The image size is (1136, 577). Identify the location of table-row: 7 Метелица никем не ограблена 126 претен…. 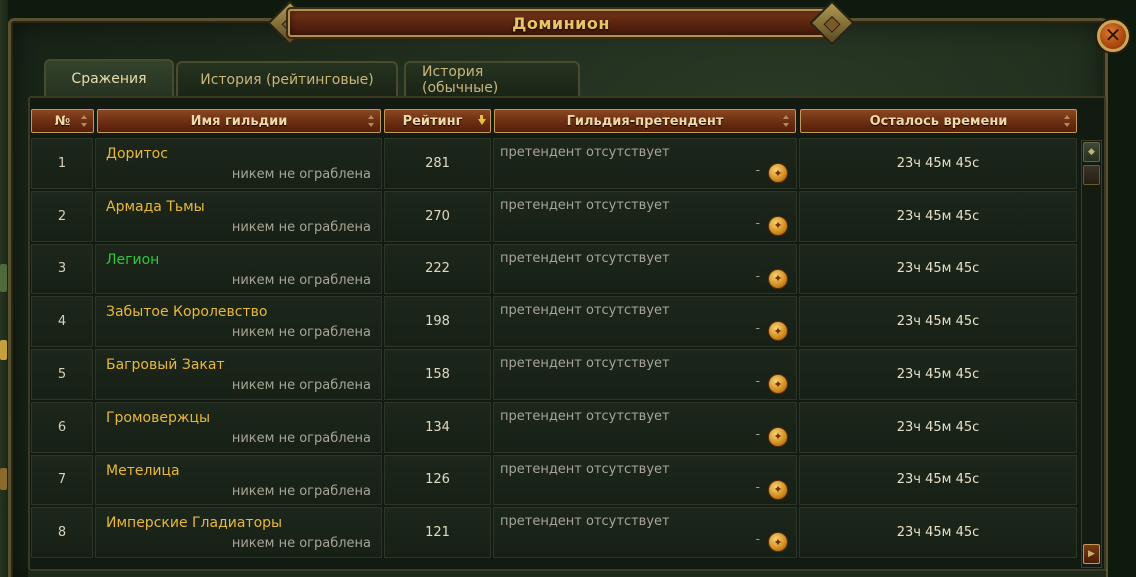
(554, 480).